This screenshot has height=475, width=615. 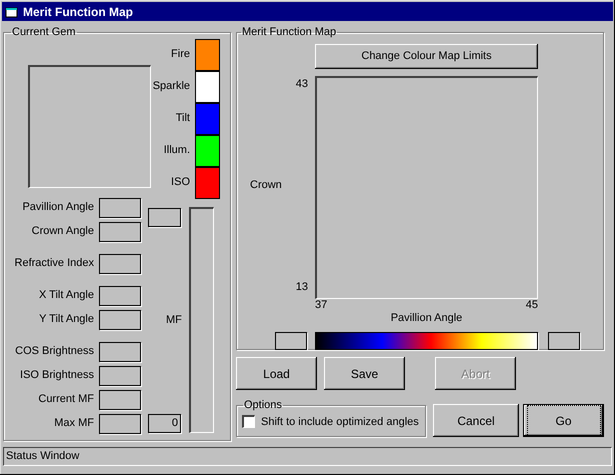 What do you see at coordinates (426, 318) in the screenshot?
I see `x-axis-label: Pavillion Angle` at bounding box center [426, 318].